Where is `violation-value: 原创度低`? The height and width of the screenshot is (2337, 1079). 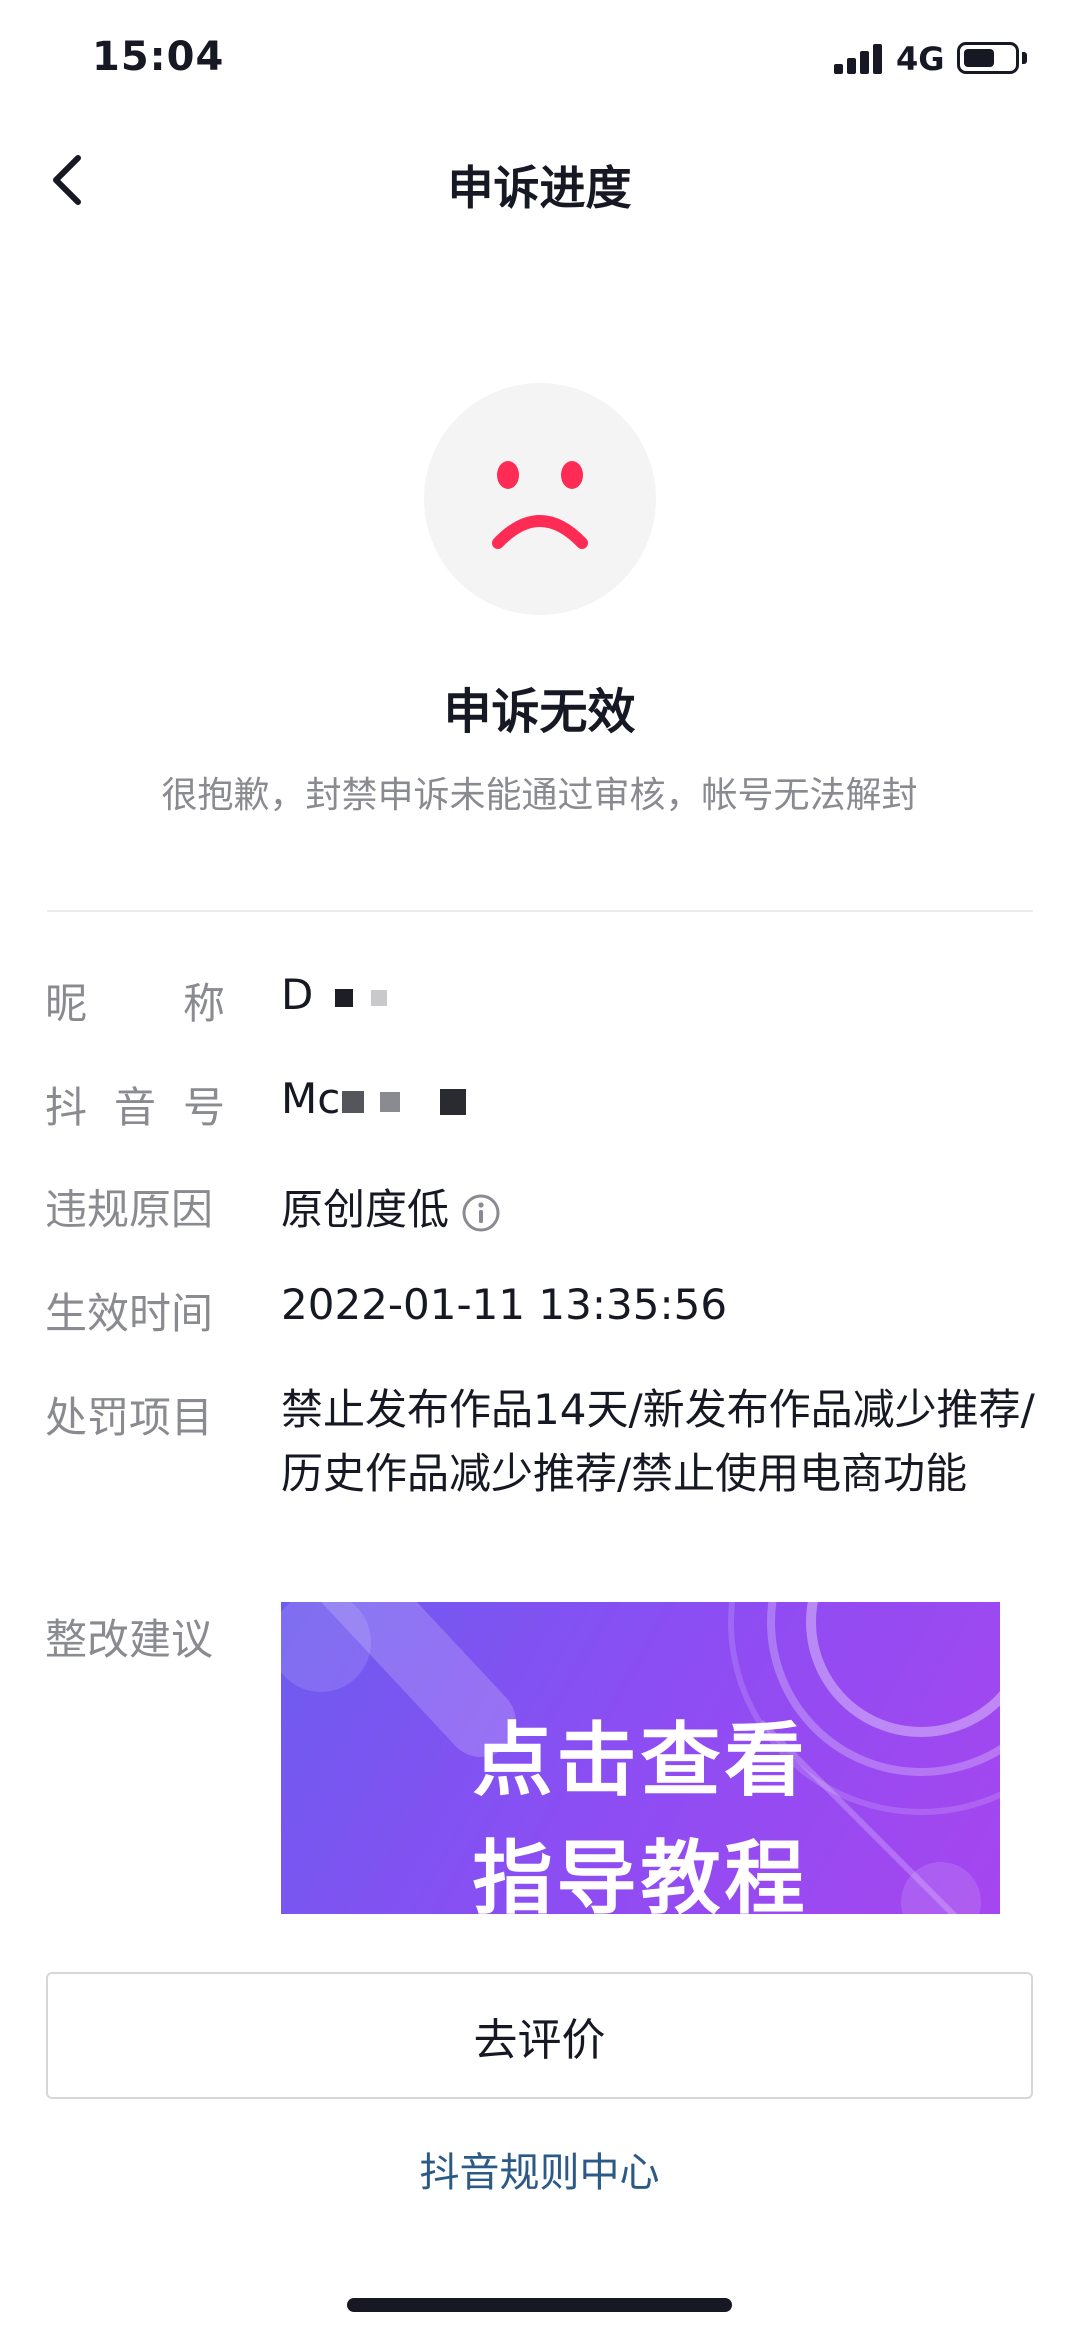
violation-value: 原创度低 is located at coordinates (391, 1206).